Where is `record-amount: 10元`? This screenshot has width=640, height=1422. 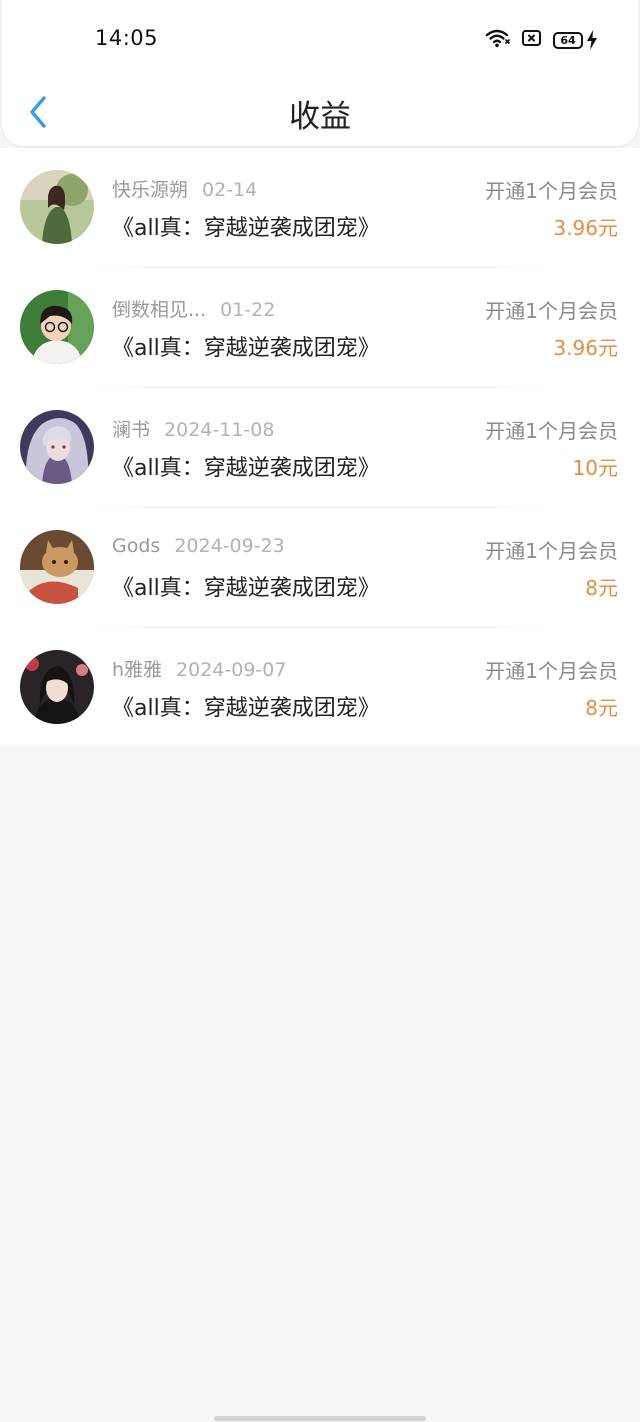 record-amount: 10元 is located at coordinates (595, 468).